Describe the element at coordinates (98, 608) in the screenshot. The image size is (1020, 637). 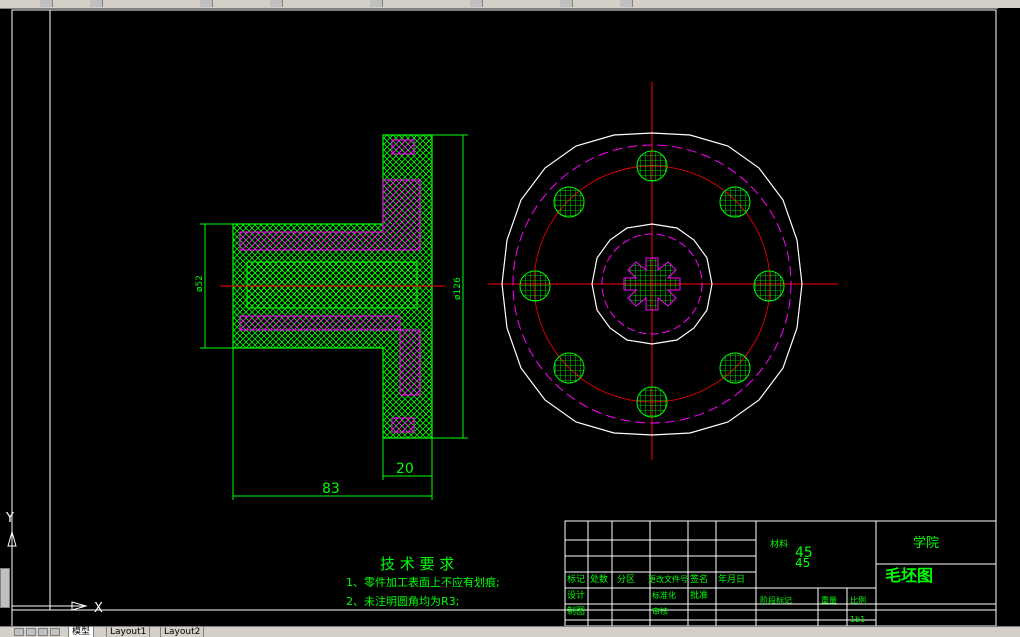
I see `svg-text: X` at that location.